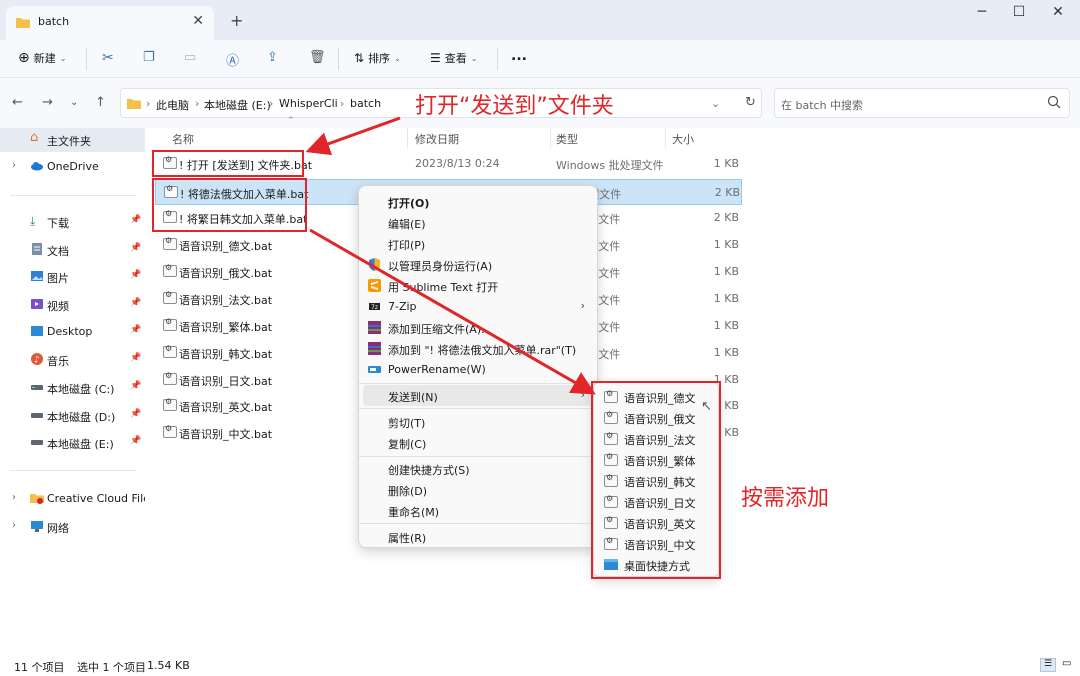  I want to click on breadcrumb-batch: batch, so click(365, 103).